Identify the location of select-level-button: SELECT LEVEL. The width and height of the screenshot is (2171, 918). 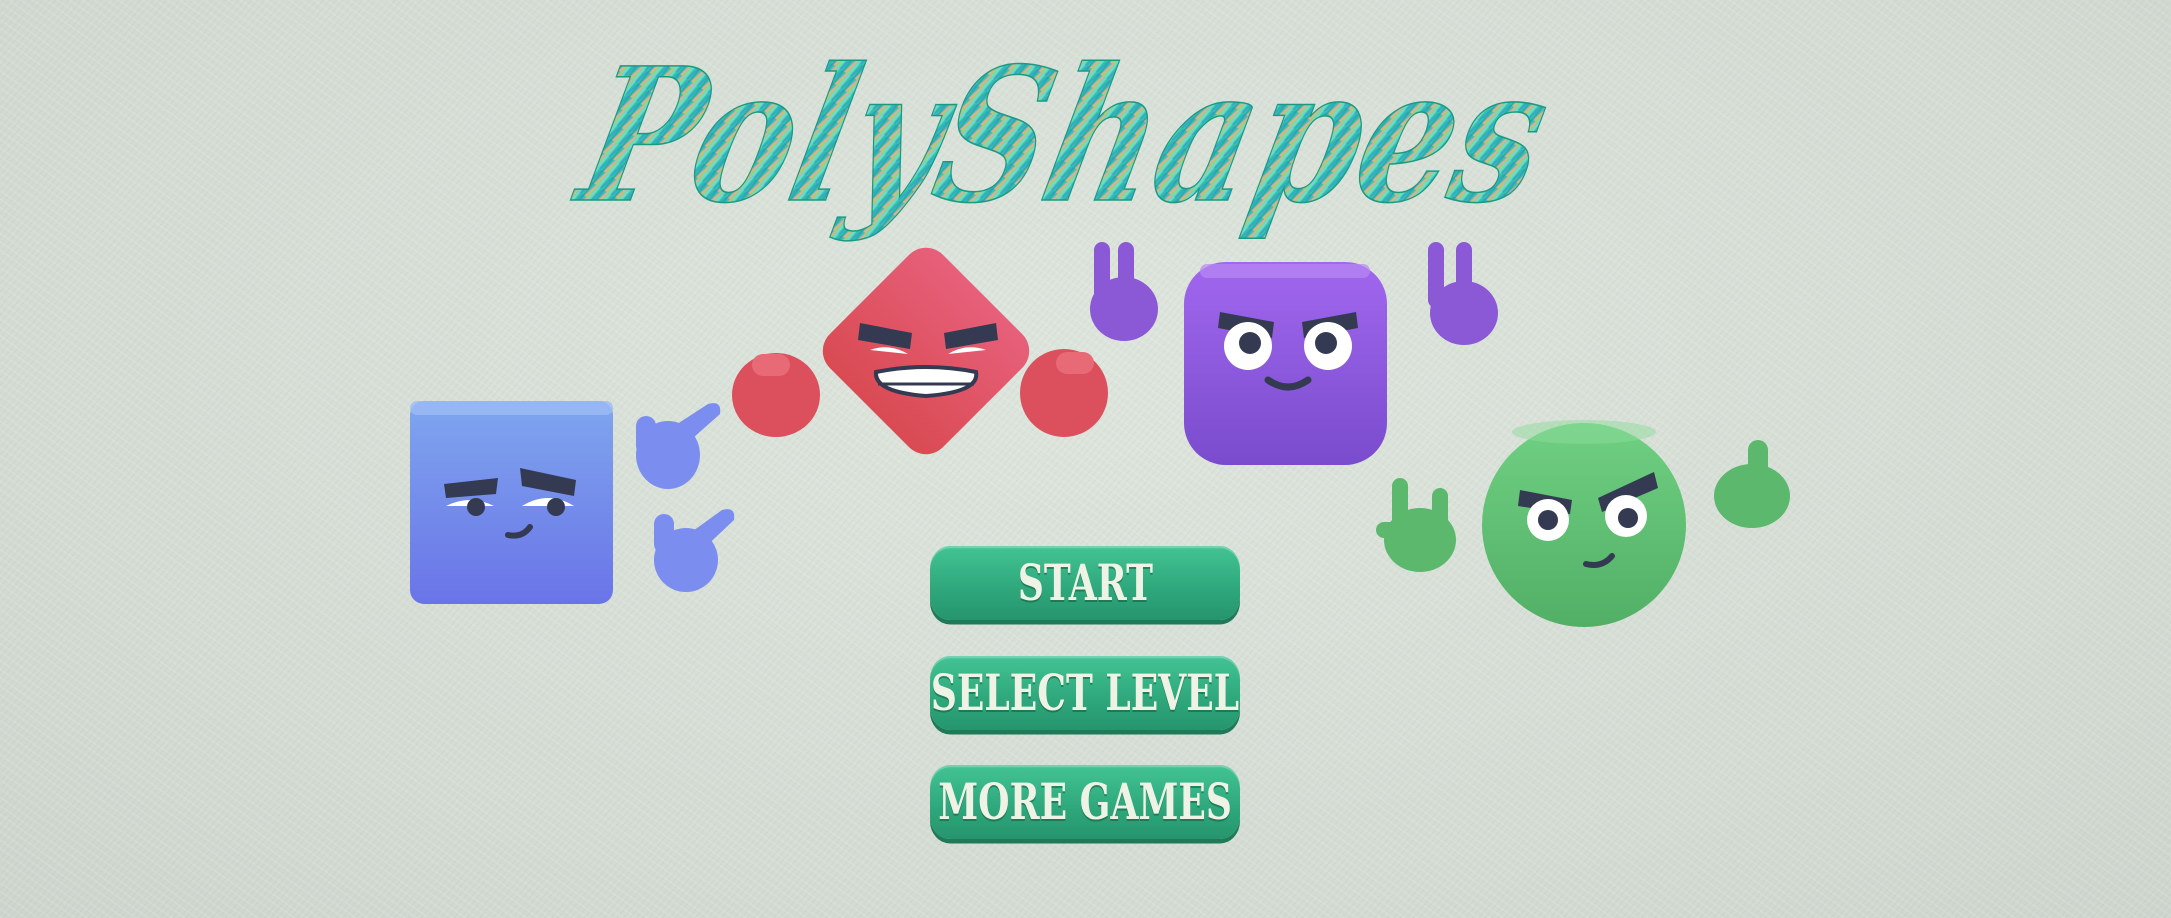
(1085, 693).